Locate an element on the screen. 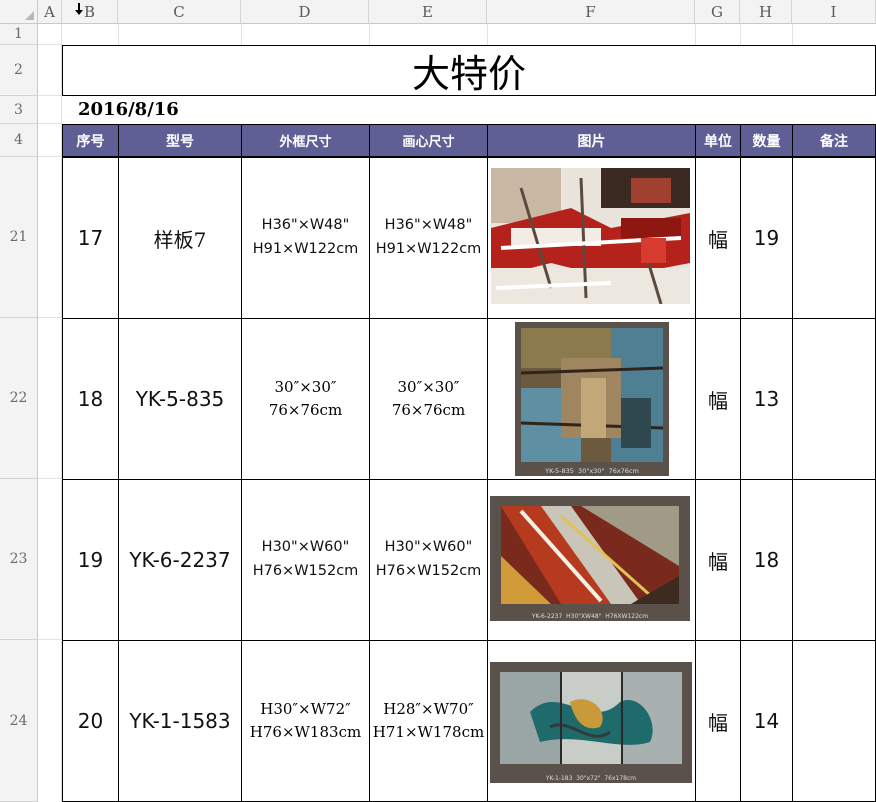  canvas-size-inch: H36"×W48" is located at coordinates (428, 225).